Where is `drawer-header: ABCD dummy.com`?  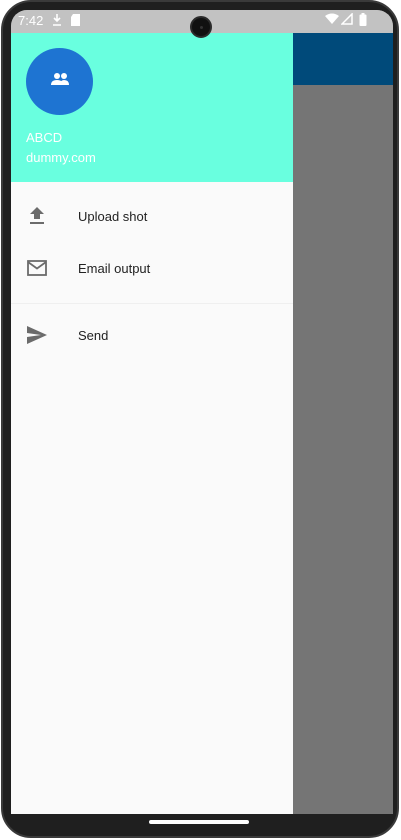 drawer-header: ABCD dummy.com is located at coordinates (152, 107).